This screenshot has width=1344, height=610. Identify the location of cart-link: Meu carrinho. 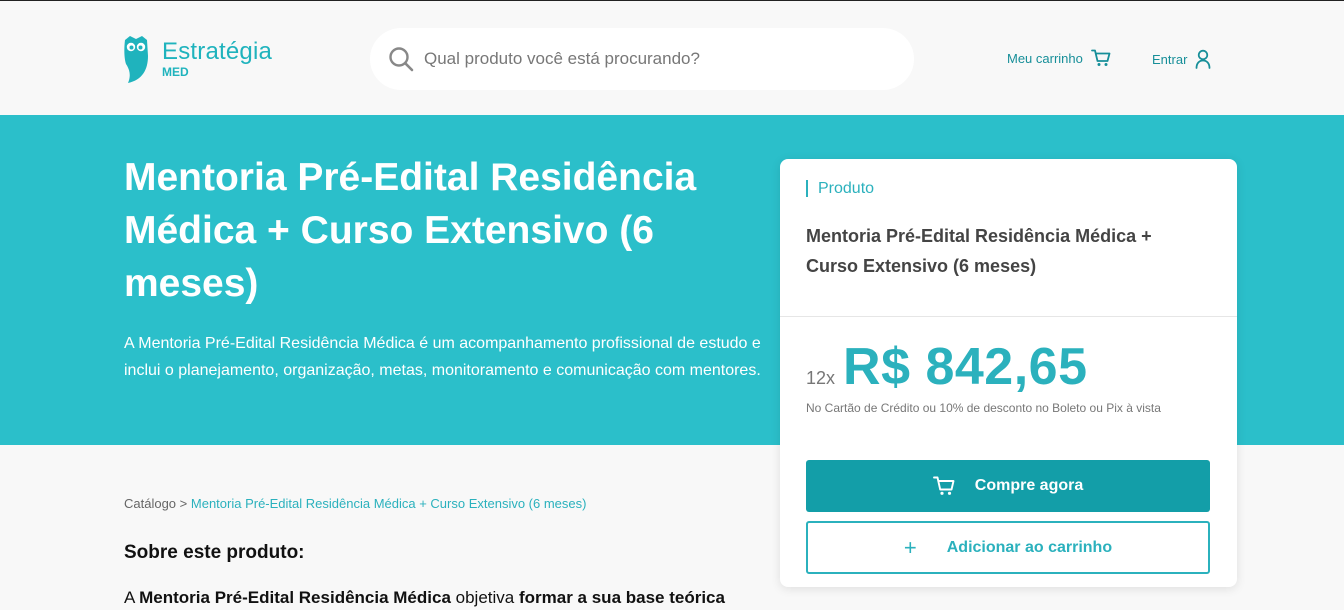
(1059, 58).